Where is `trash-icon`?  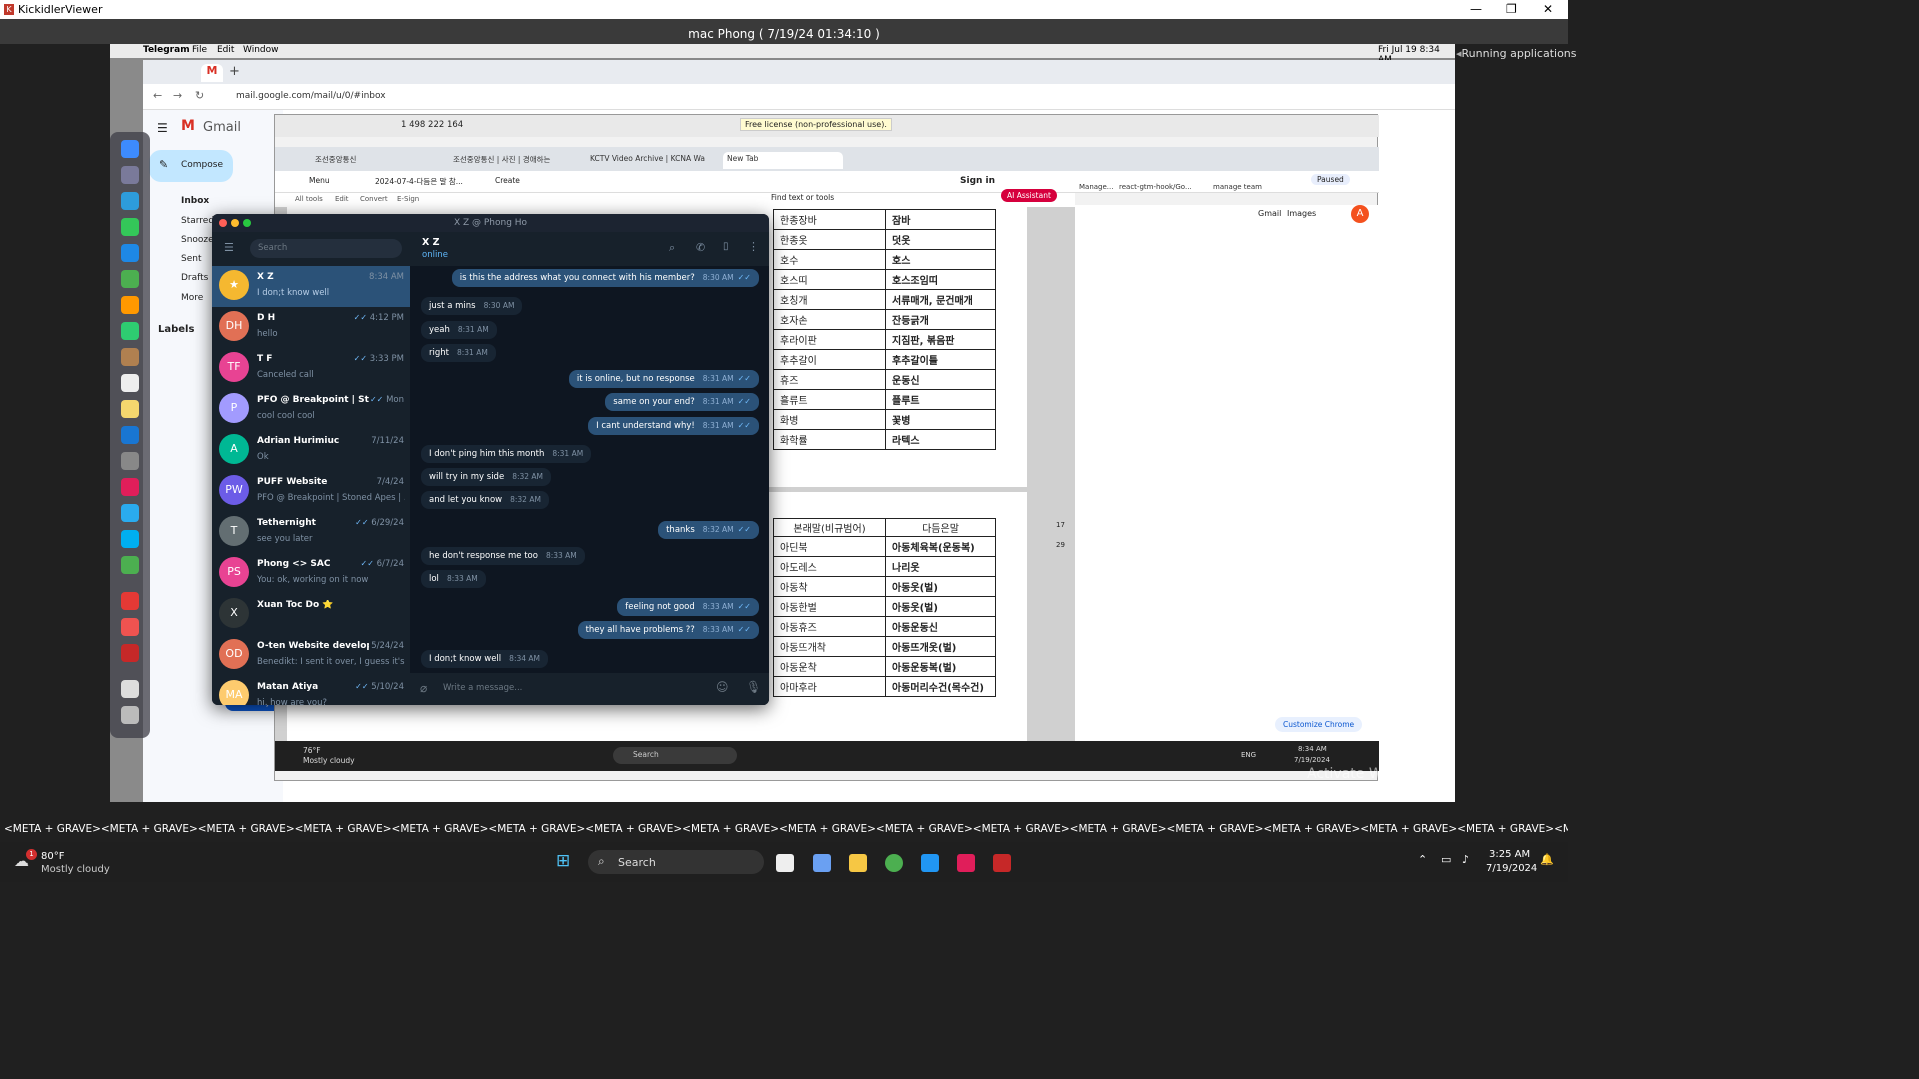
trash-icon is located at coordinates (130, 715).